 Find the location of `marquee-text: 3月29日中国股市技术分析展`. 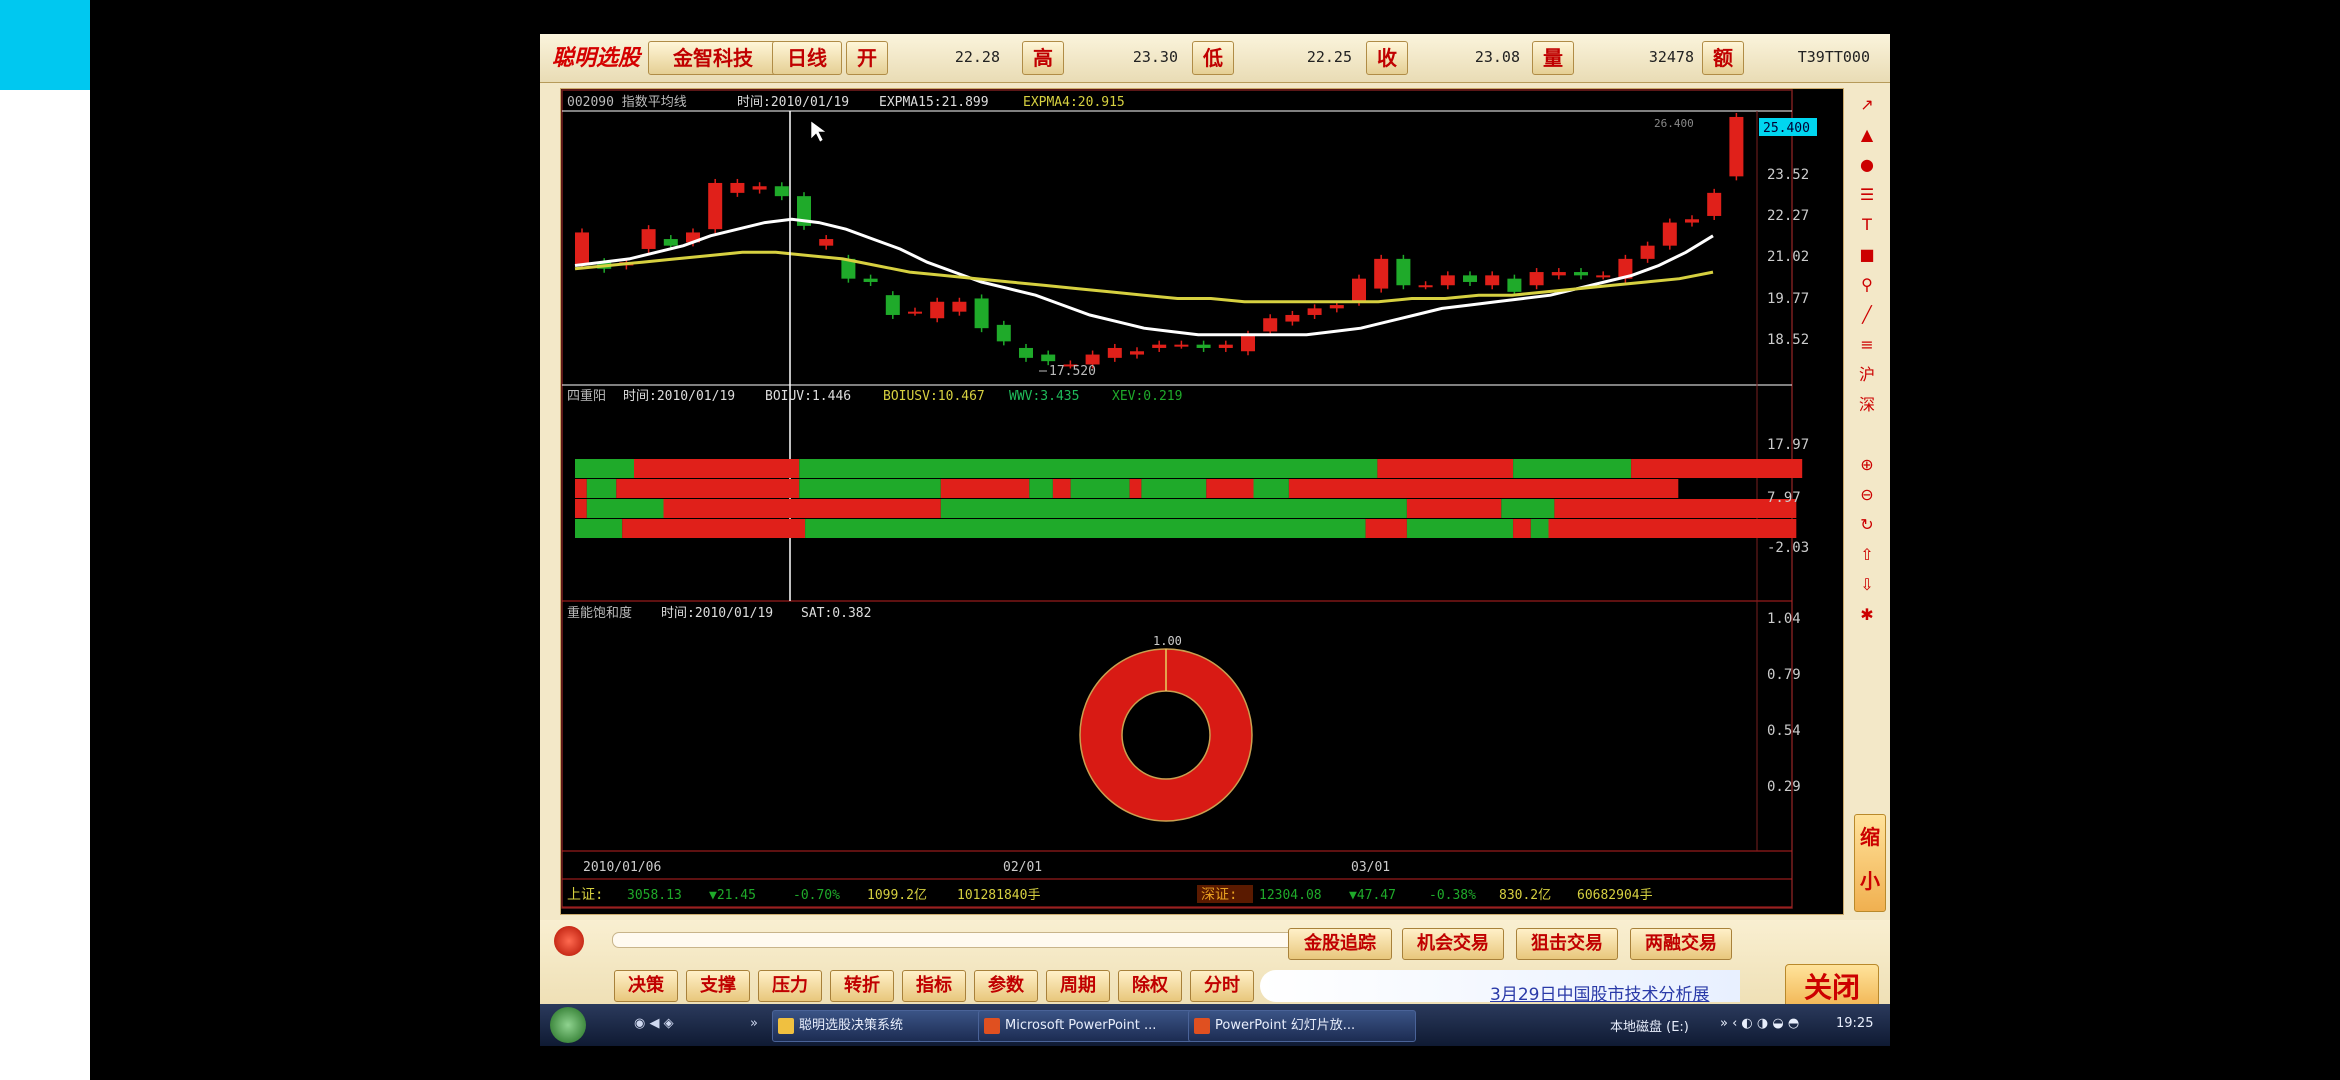

marquee-text: 3月29日中国股市技术分析展 is located at coordinates (1615, 992).